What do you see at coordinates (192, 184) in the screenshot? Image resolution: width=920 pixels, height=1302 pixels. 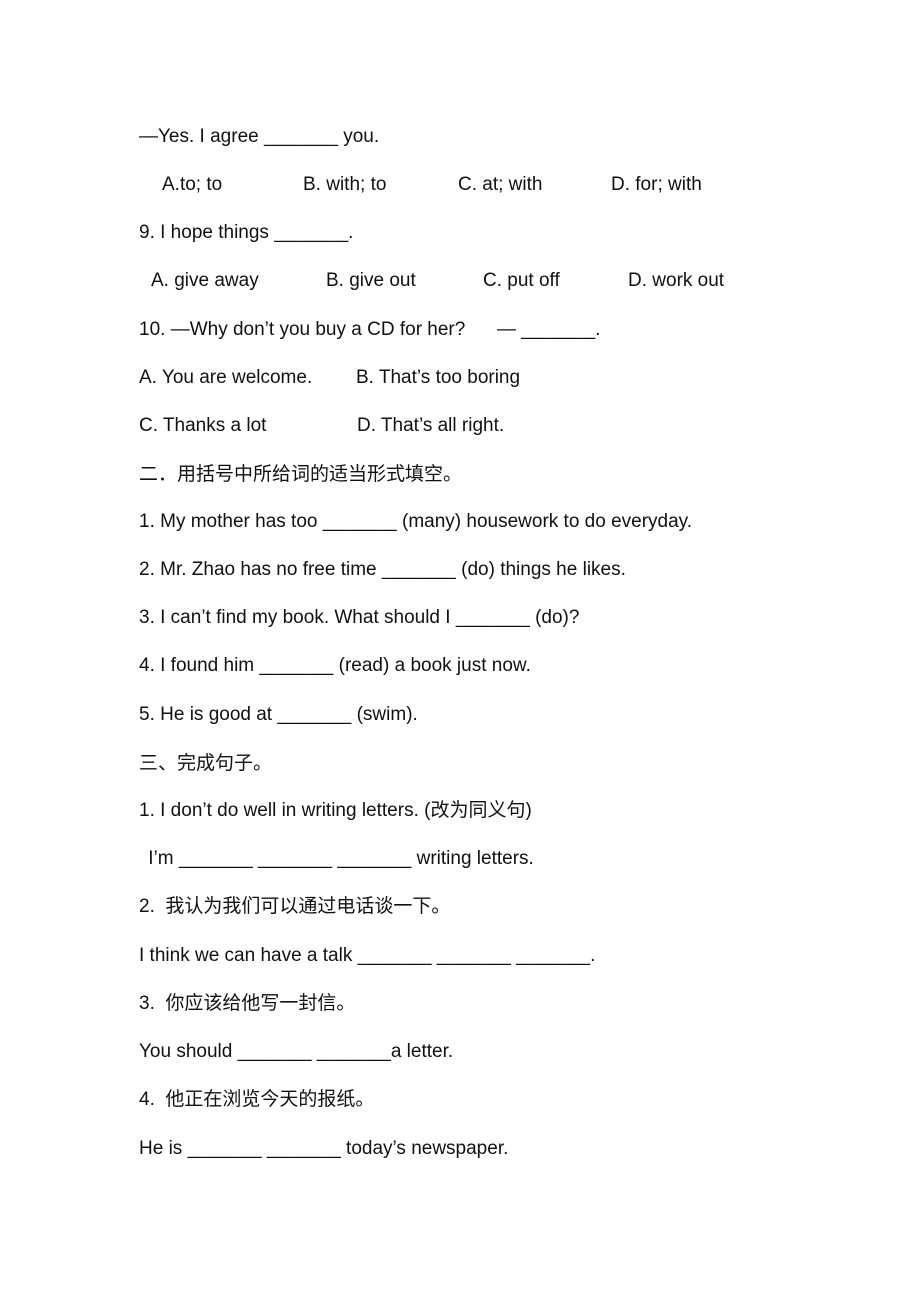 I see `q8-option-a: A.to; to` at bounding box center [192, 184].